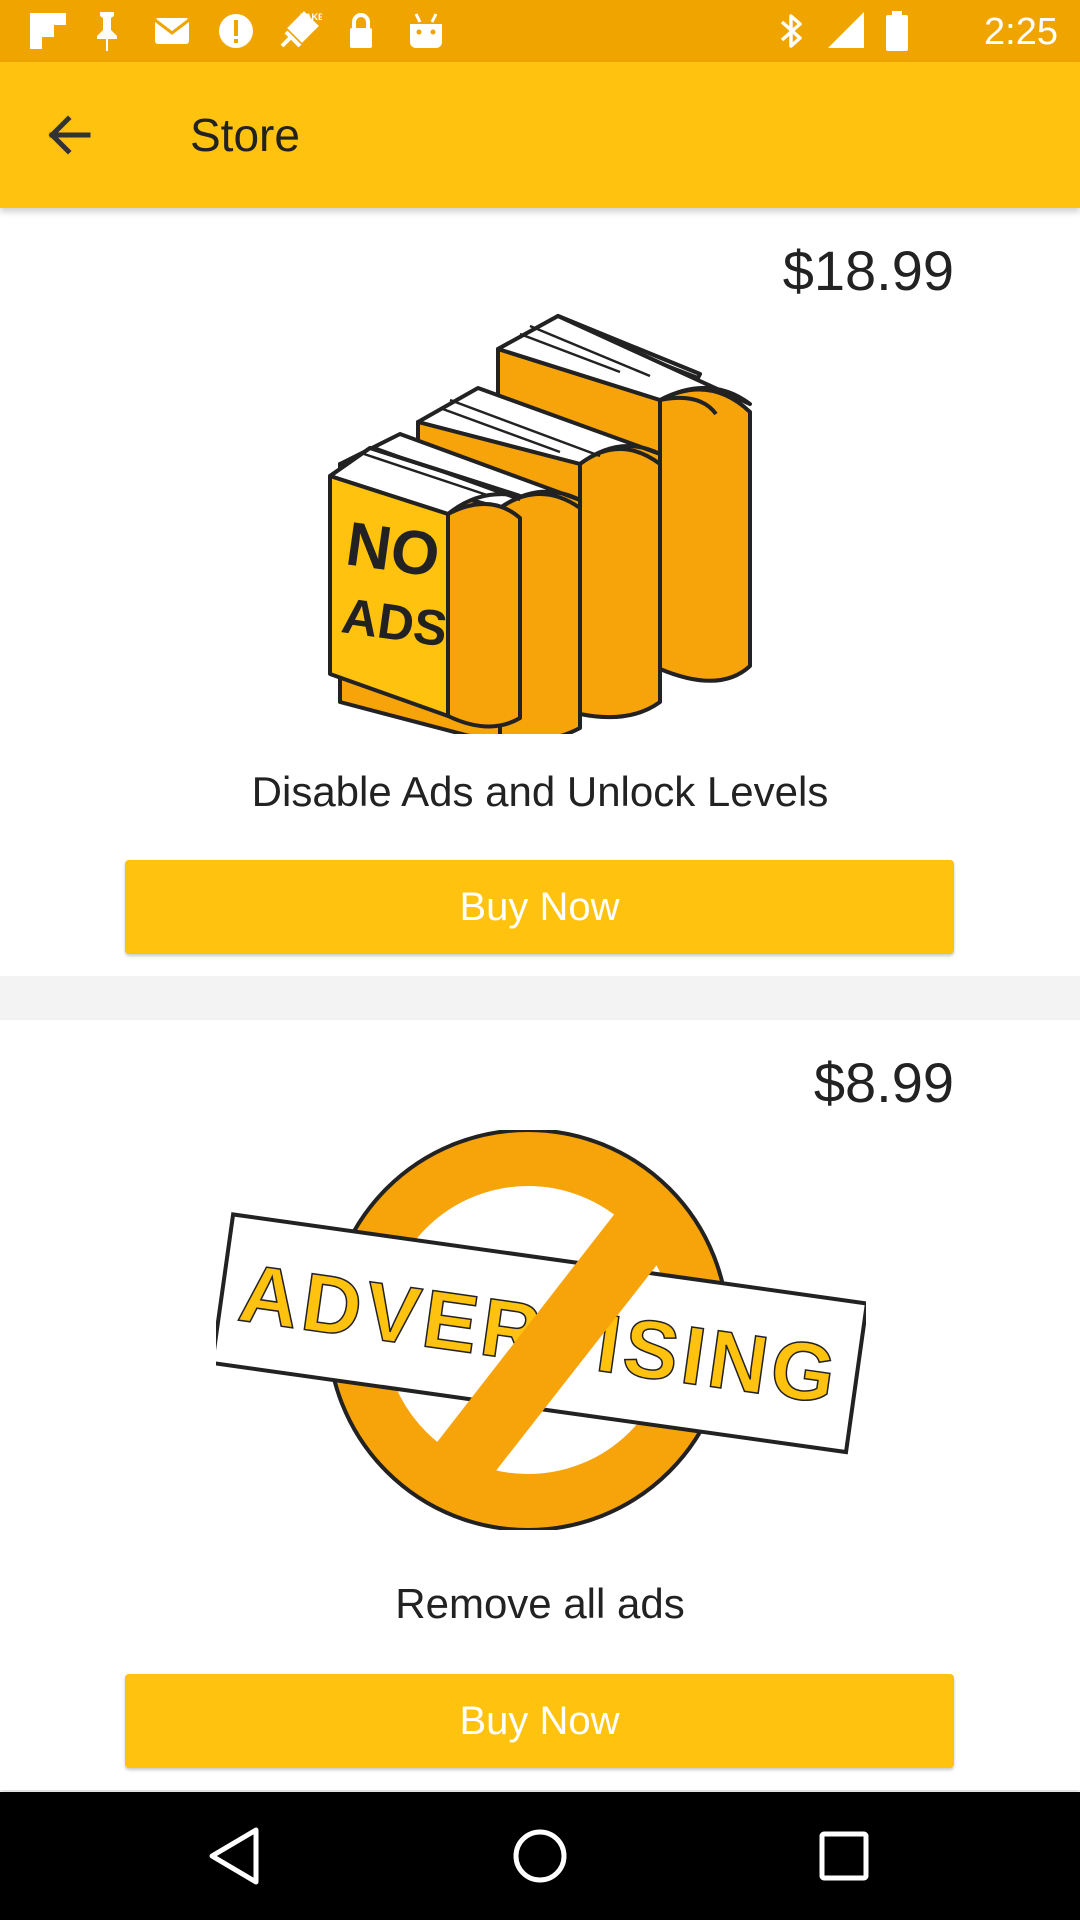  Describe the element at coordinates (48, 31) in the screenshot. I see `flipboard-icon` at that location.